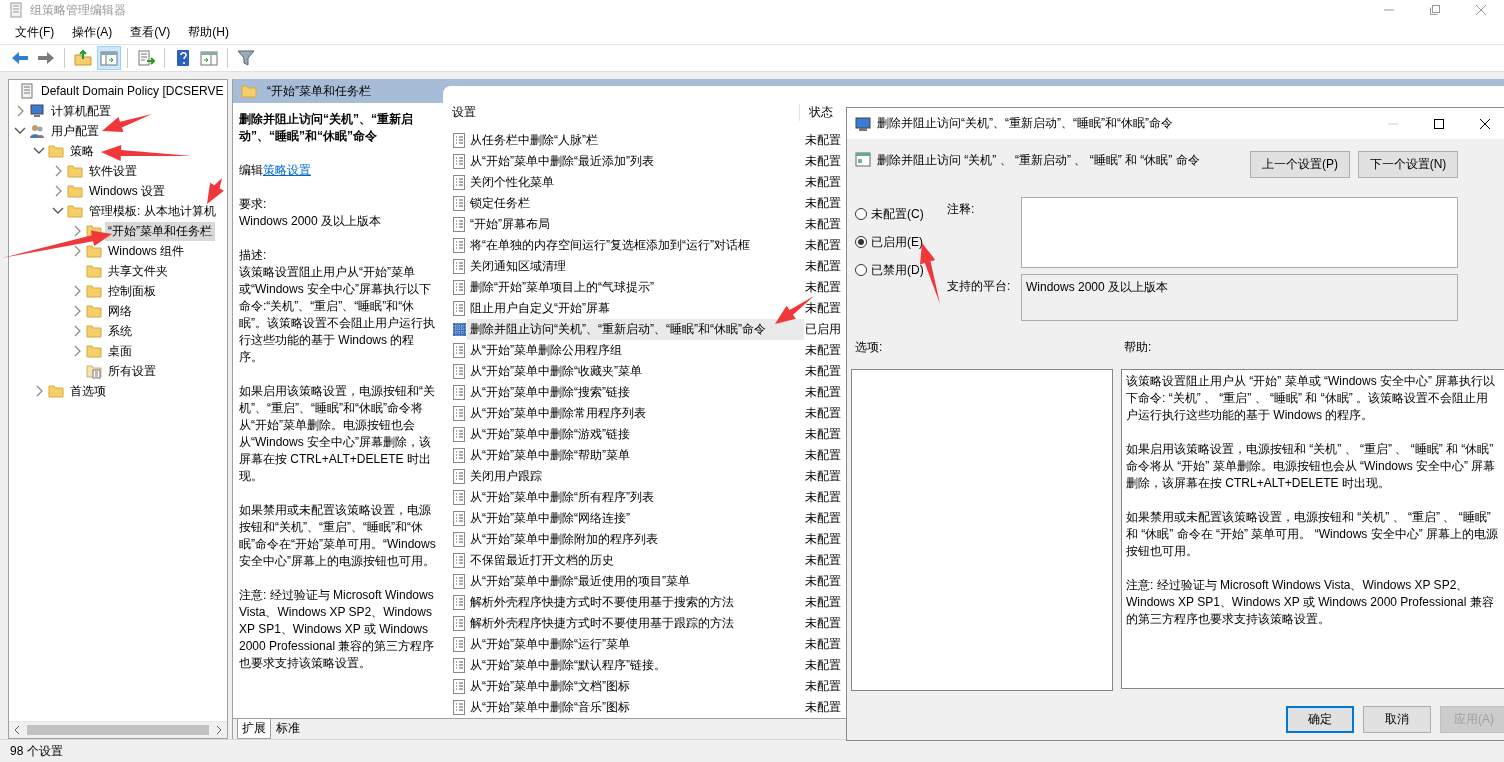 This screenshot has width=1504, height=762. What do you see at coordinates (897, 242) in the screenshot?
I see `radio-label: 已启用(E)` at bounding box center [897, 242].